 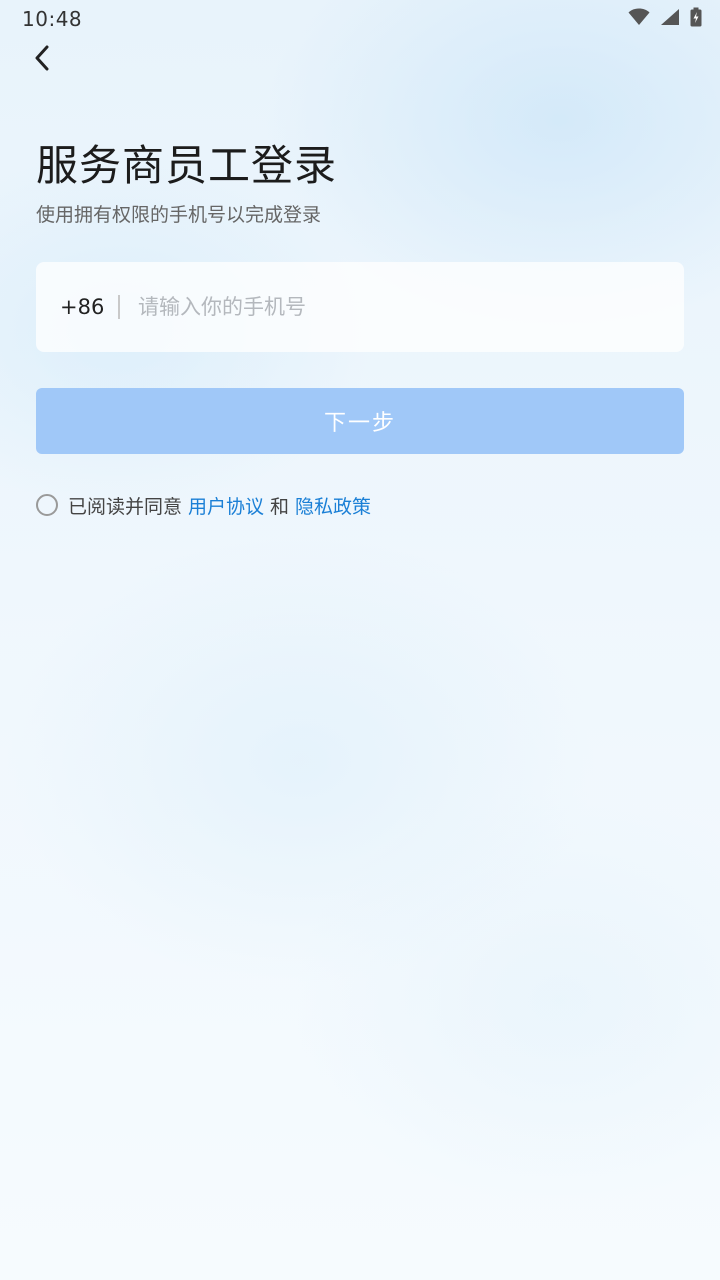 I want to click on status-bar: 10:48, so click(x=360, y=18).